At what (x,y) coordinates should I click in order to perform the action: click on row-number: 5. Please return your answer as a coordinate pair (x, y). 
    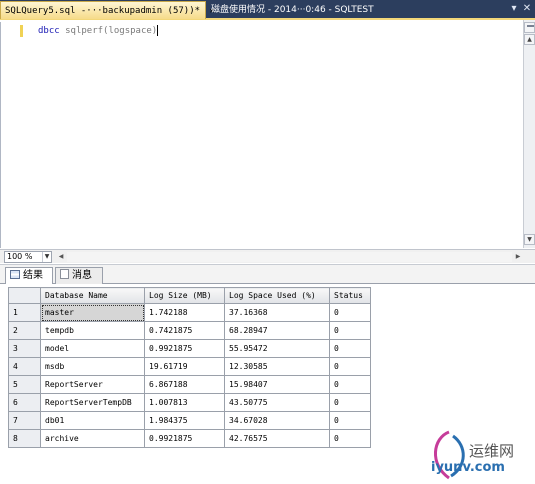
    Looking at the image, I should click on (24, 384).